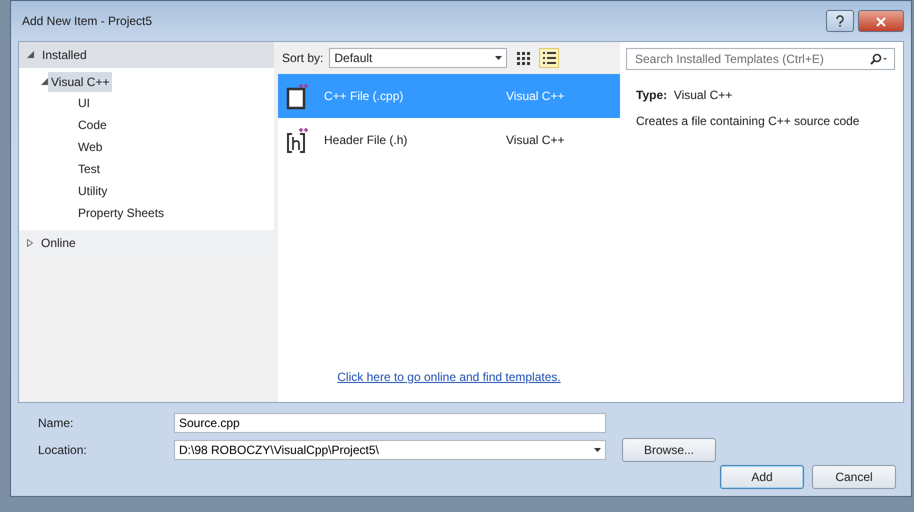 The width and height of the screenshot is (914, 512). I want to click on field-label: Location:, so click(63, 450).